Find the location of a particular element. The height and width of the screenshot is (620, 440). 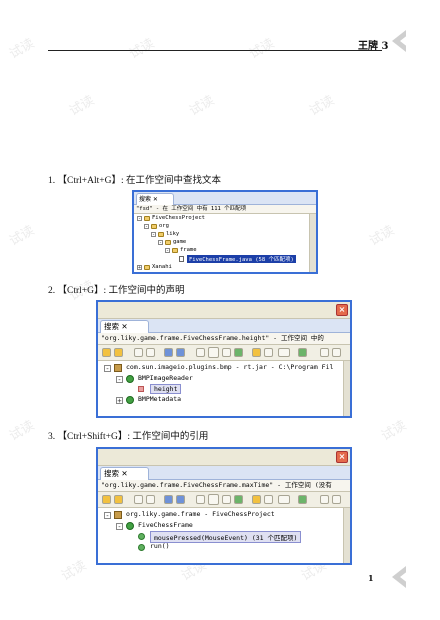

class-icon is located at coordinates (130, 526).